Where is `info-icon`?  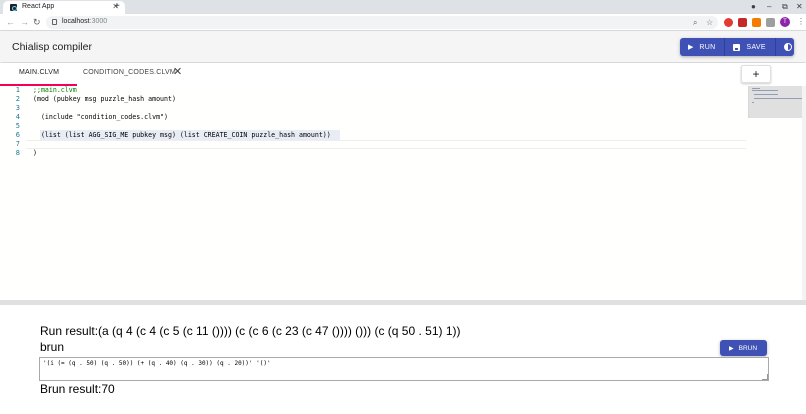 info-icon is located at coordinates (54, 22).